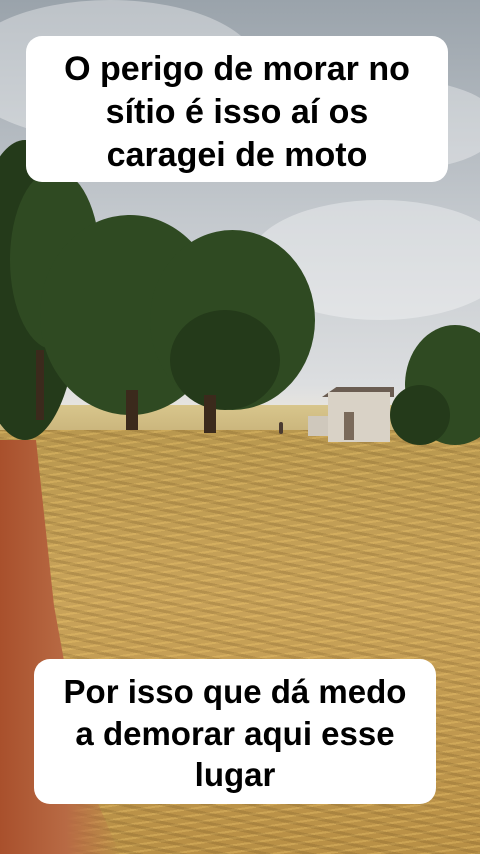 This screenshot has height=854, width=480. What do you see at coordinates (281, 428) in the screenshot?
I see `person` at bounding box center [281, 428].